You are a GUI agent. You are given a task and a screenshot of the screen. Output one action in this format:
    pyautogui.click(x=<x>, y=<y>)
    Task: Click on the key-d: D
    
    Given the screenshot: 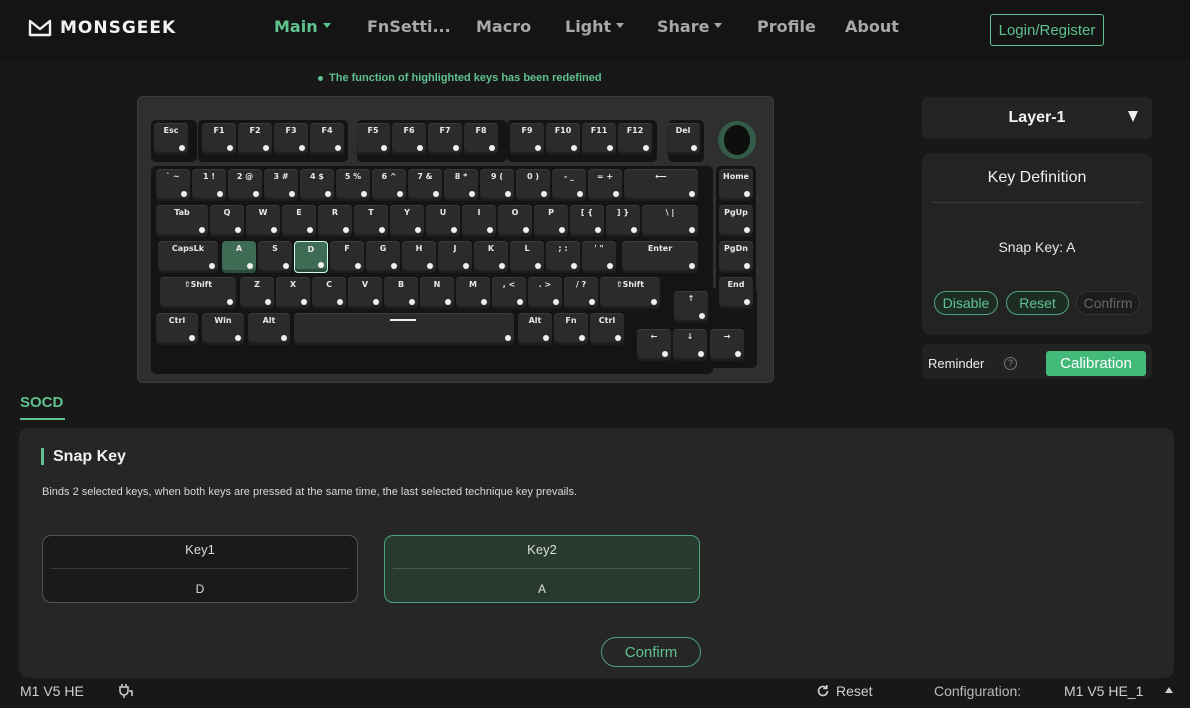 What is the action you would take?
    pyautogui.click(x=311, y=257)
    